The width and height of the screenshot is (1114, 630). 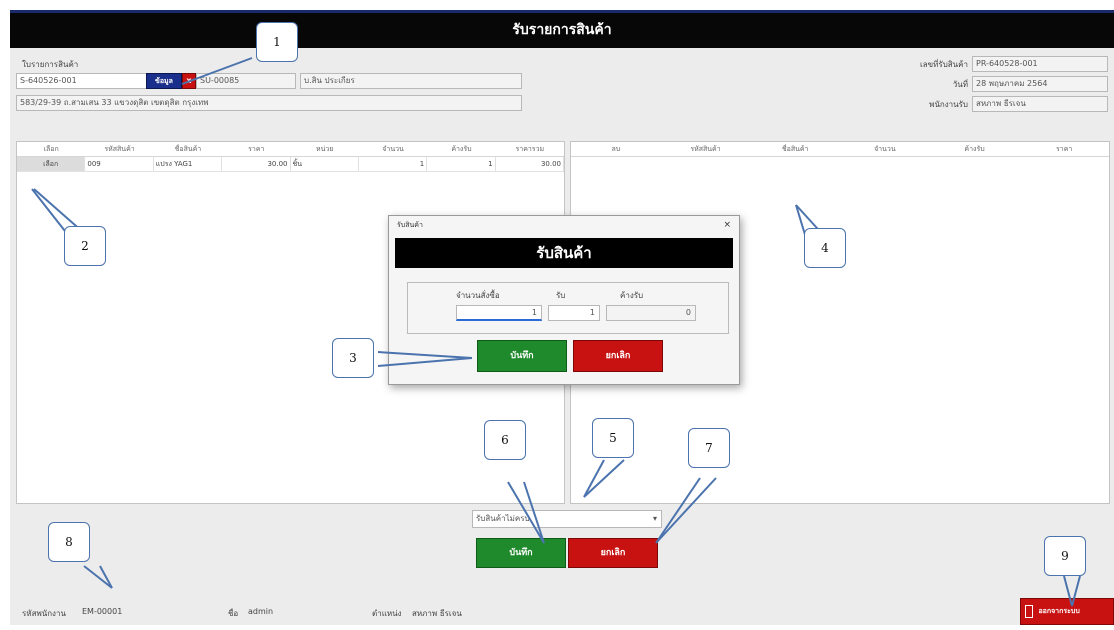 I want to click on chevron-down-icon: ▾, so click(x=654, y=518).